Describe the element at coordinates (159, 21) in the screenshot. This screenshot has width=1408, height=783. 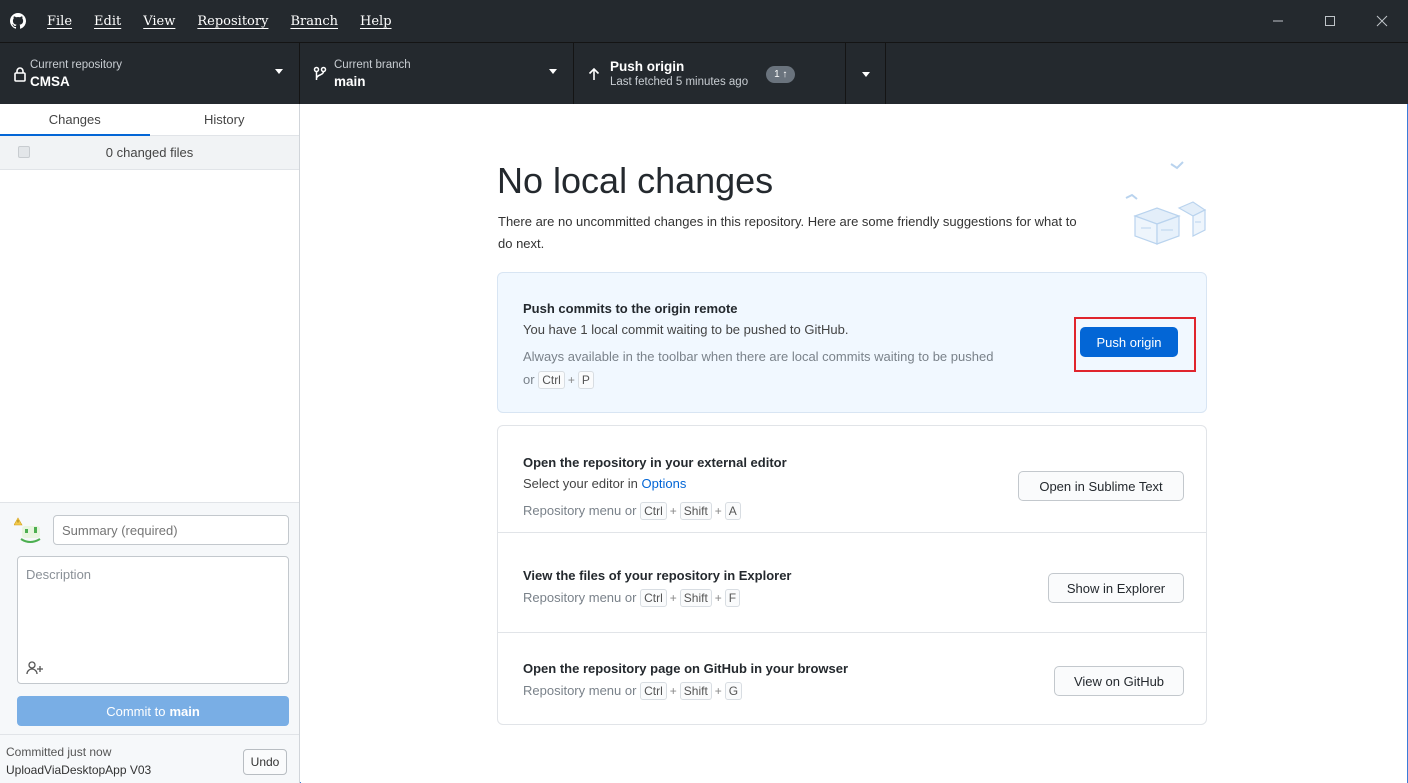
I see `menu-view: View` at that location.